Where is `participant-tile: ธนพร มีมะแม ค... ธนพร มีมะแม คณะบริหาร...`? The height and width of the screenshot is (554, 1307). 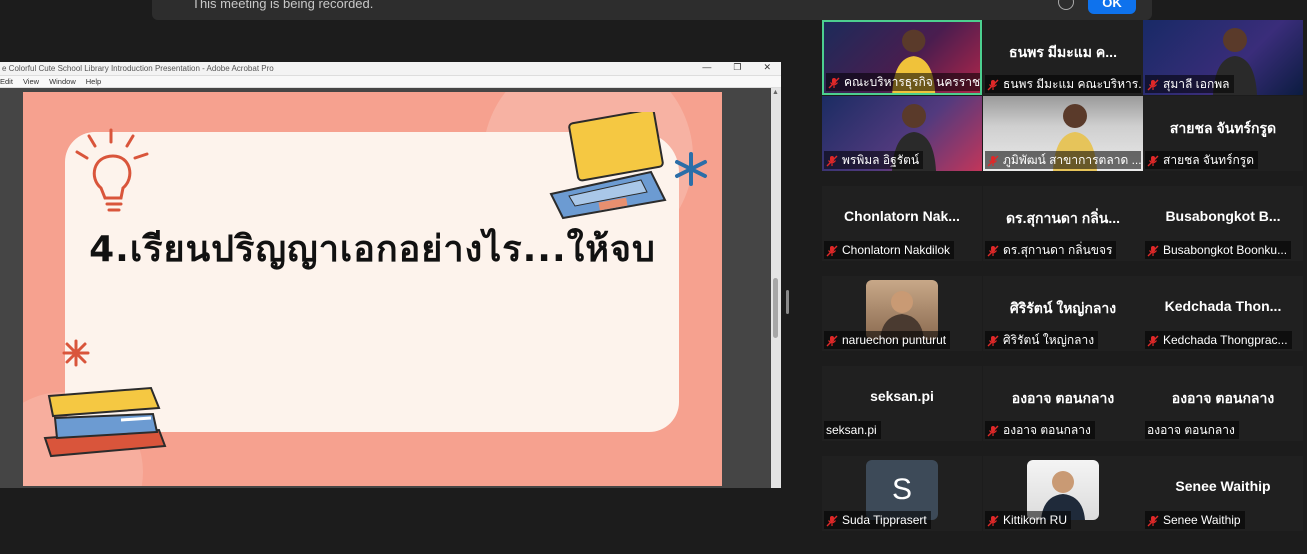 participant-tile: ธนพร มีมะแม ค... ธนพร มีมะแม คณะบริหาร... is located at coordinates (1063, 57).